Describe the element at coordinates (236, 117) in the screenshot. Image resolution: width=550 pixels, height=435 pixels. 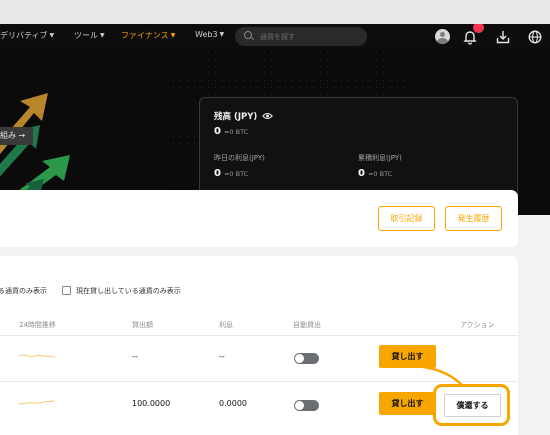
I see `balance-title: 残高 (JPY)` at that location.